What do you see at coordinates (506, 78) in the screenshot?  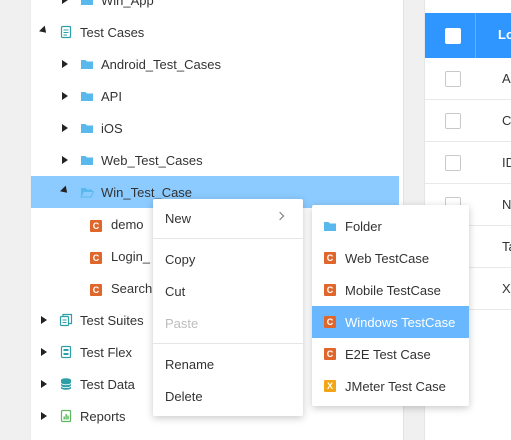 I see `row-name-cell: Ac` at bounding box center [506, 78].